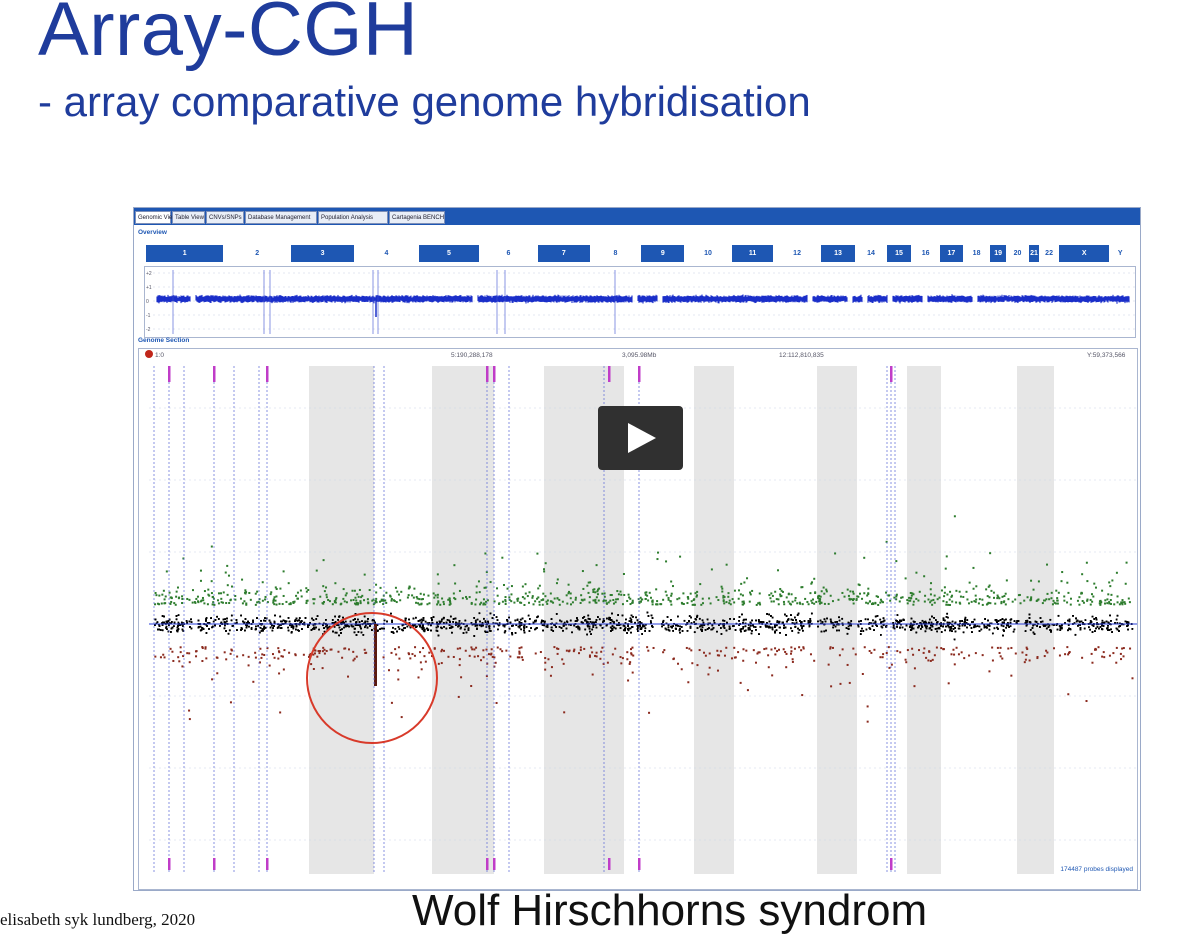 This screenshot has height=936, width=1183. Describe the element at coordinates (322, 253) in the screenshot. I see `chromosome-3: 3` at that location.